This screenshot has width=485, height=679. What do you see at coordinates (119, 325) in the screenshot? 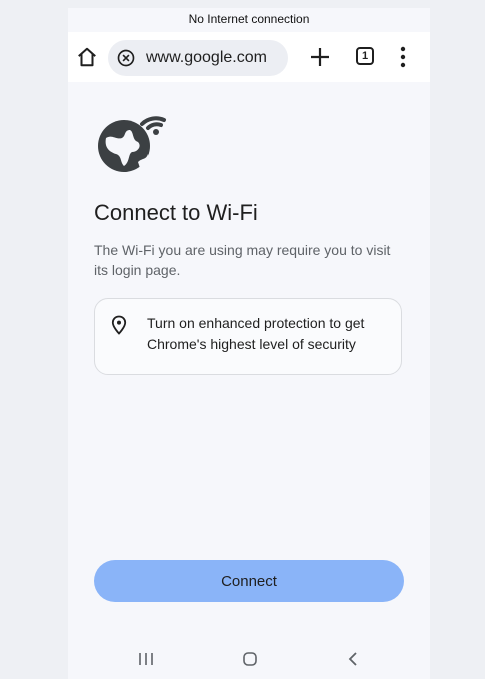
I see `location-pin-icon` at bounding box center [119, 325].